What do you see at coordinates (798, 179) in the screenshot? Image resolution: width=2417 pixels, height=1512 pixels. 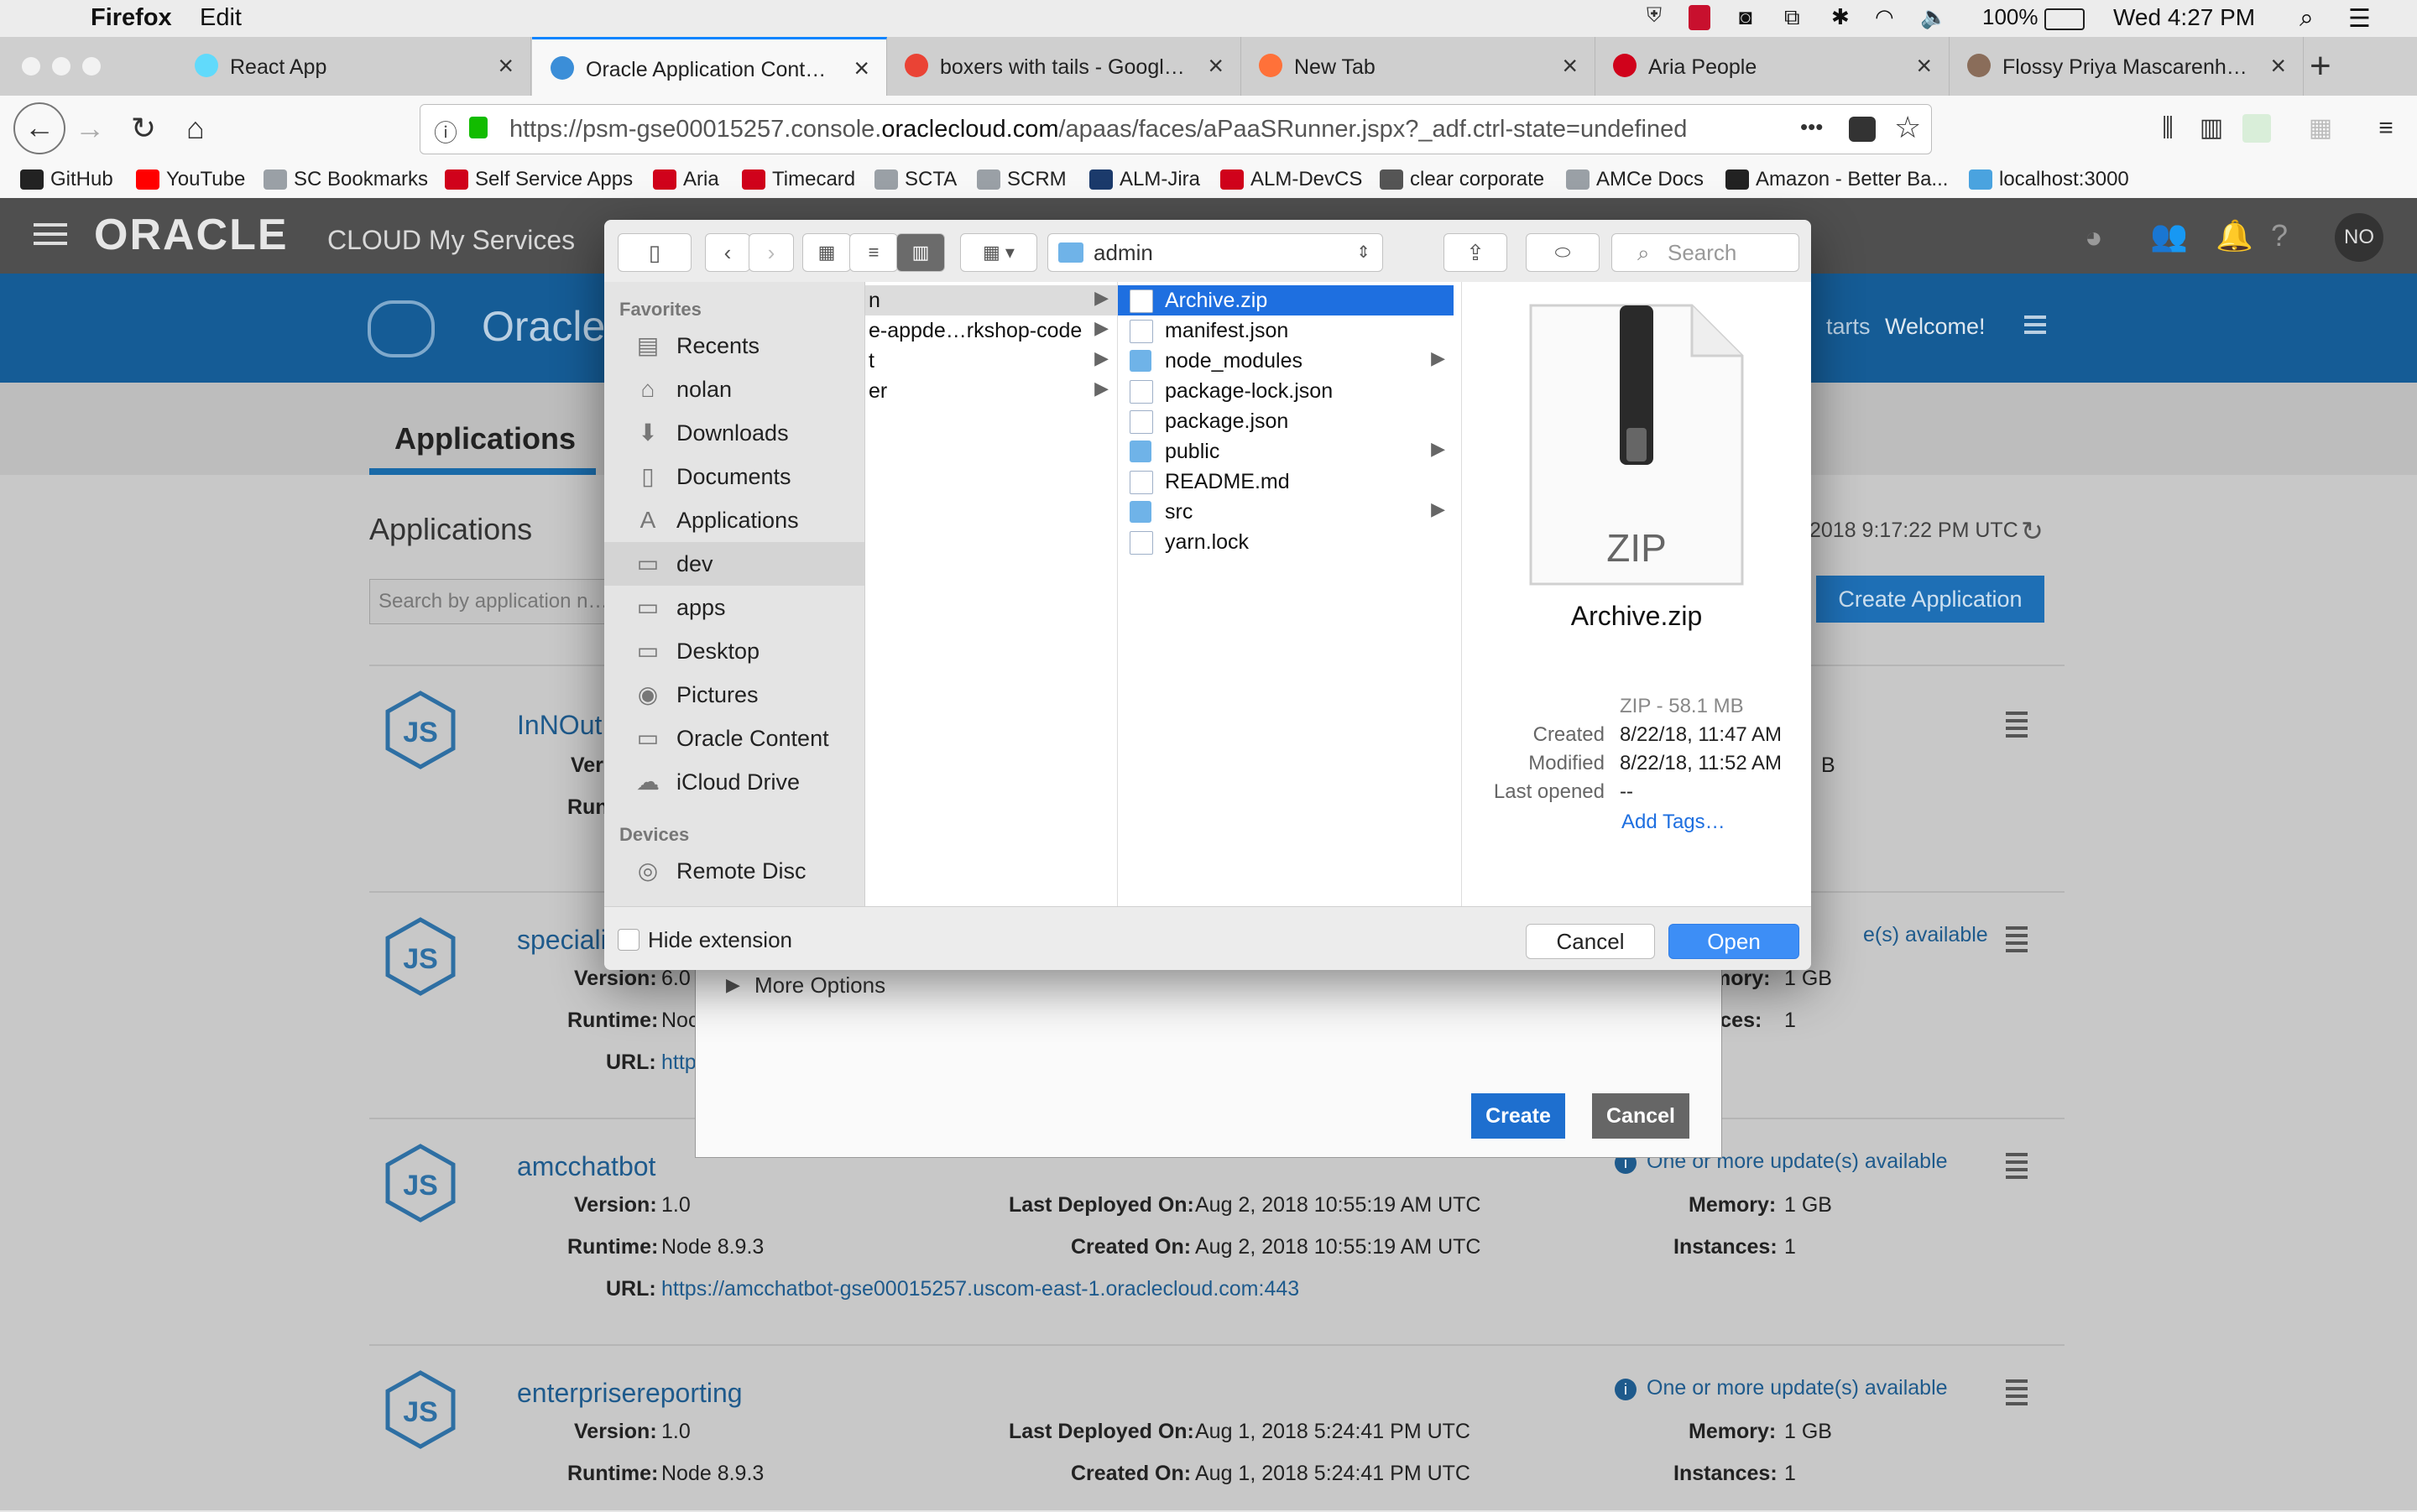 I see `bookmark-item: Timecard` at bounding box center [798, 179].